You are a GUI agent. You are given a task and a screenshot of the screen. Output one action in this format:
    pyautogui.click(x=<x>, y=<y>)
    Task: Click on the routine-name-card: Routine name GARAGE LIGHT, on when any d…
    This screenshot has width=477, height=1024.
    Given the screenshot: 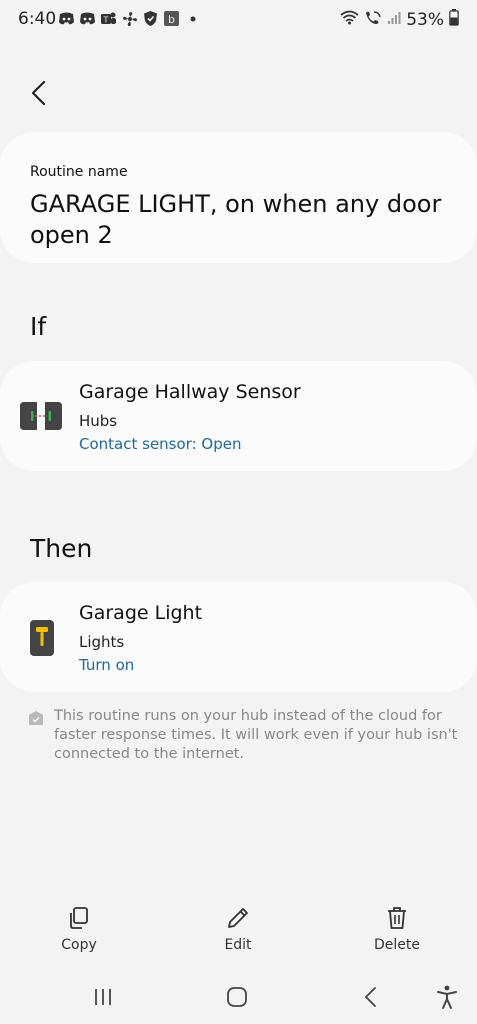 What is the action you would take?
    pyautogui.click(x=238, y=197)
    